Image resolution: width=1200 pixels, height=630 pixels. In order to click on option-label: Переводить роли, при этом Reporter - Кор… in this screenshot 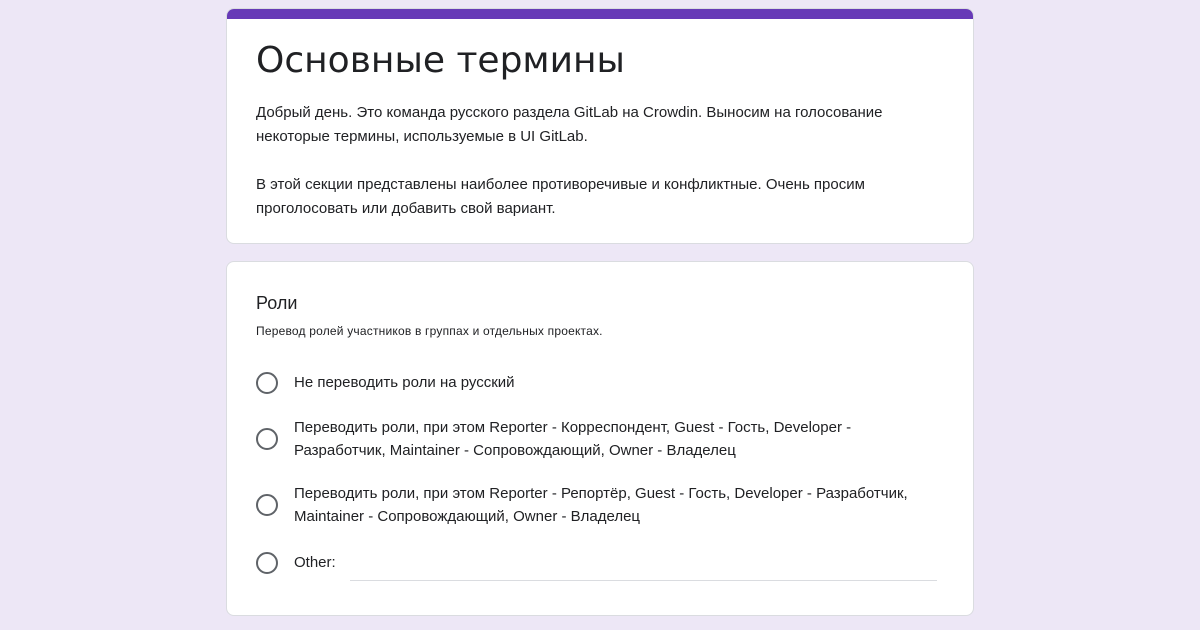, I will do `click(573, 439)`.